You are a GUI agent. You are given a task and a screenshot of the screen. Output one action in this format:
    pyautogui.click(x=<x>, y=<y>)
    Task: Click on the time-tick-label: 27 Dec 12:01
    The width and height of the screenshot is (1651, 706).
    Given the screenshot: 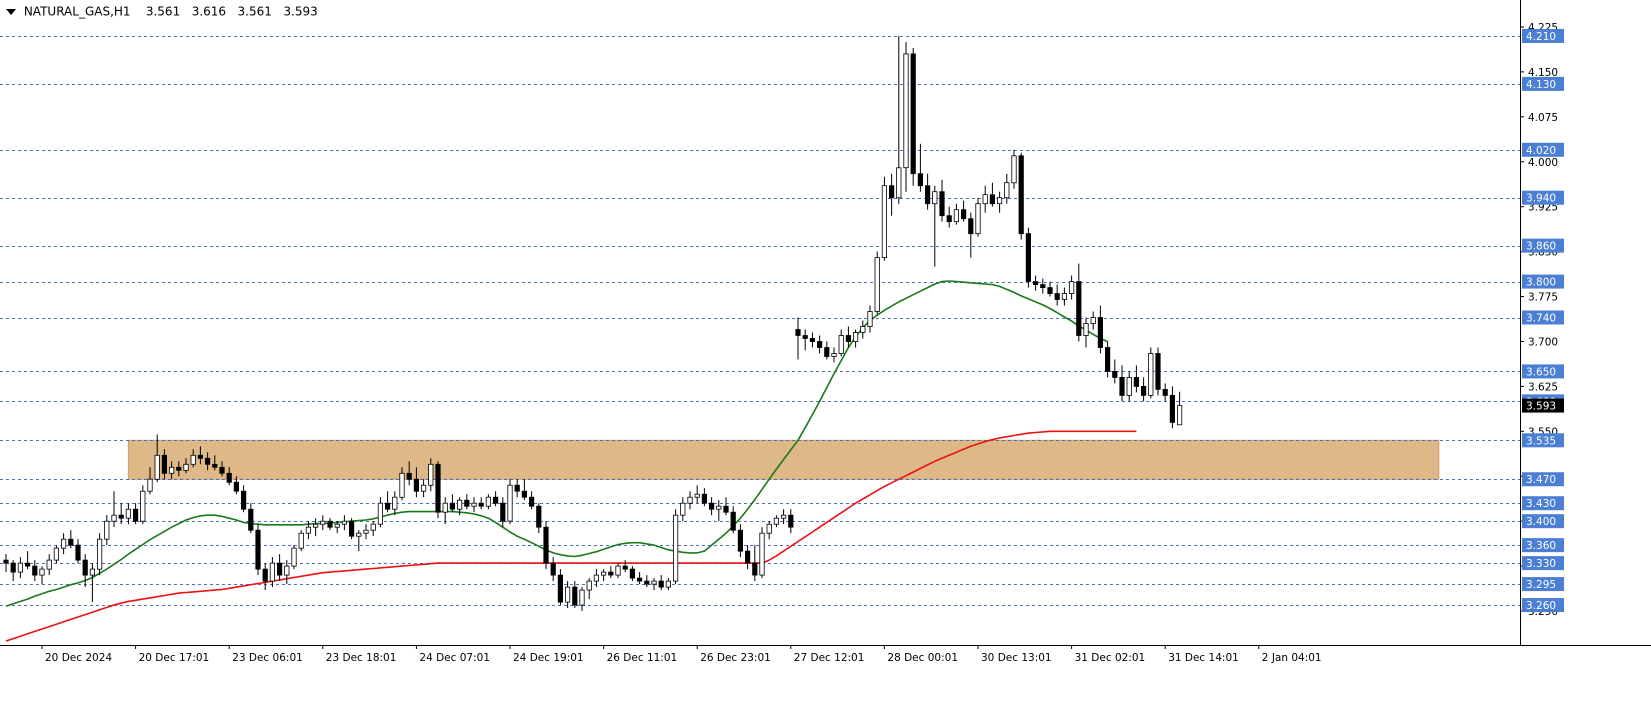 What is the action you would take?
    pyautogui.click(x=829, y=658)
    